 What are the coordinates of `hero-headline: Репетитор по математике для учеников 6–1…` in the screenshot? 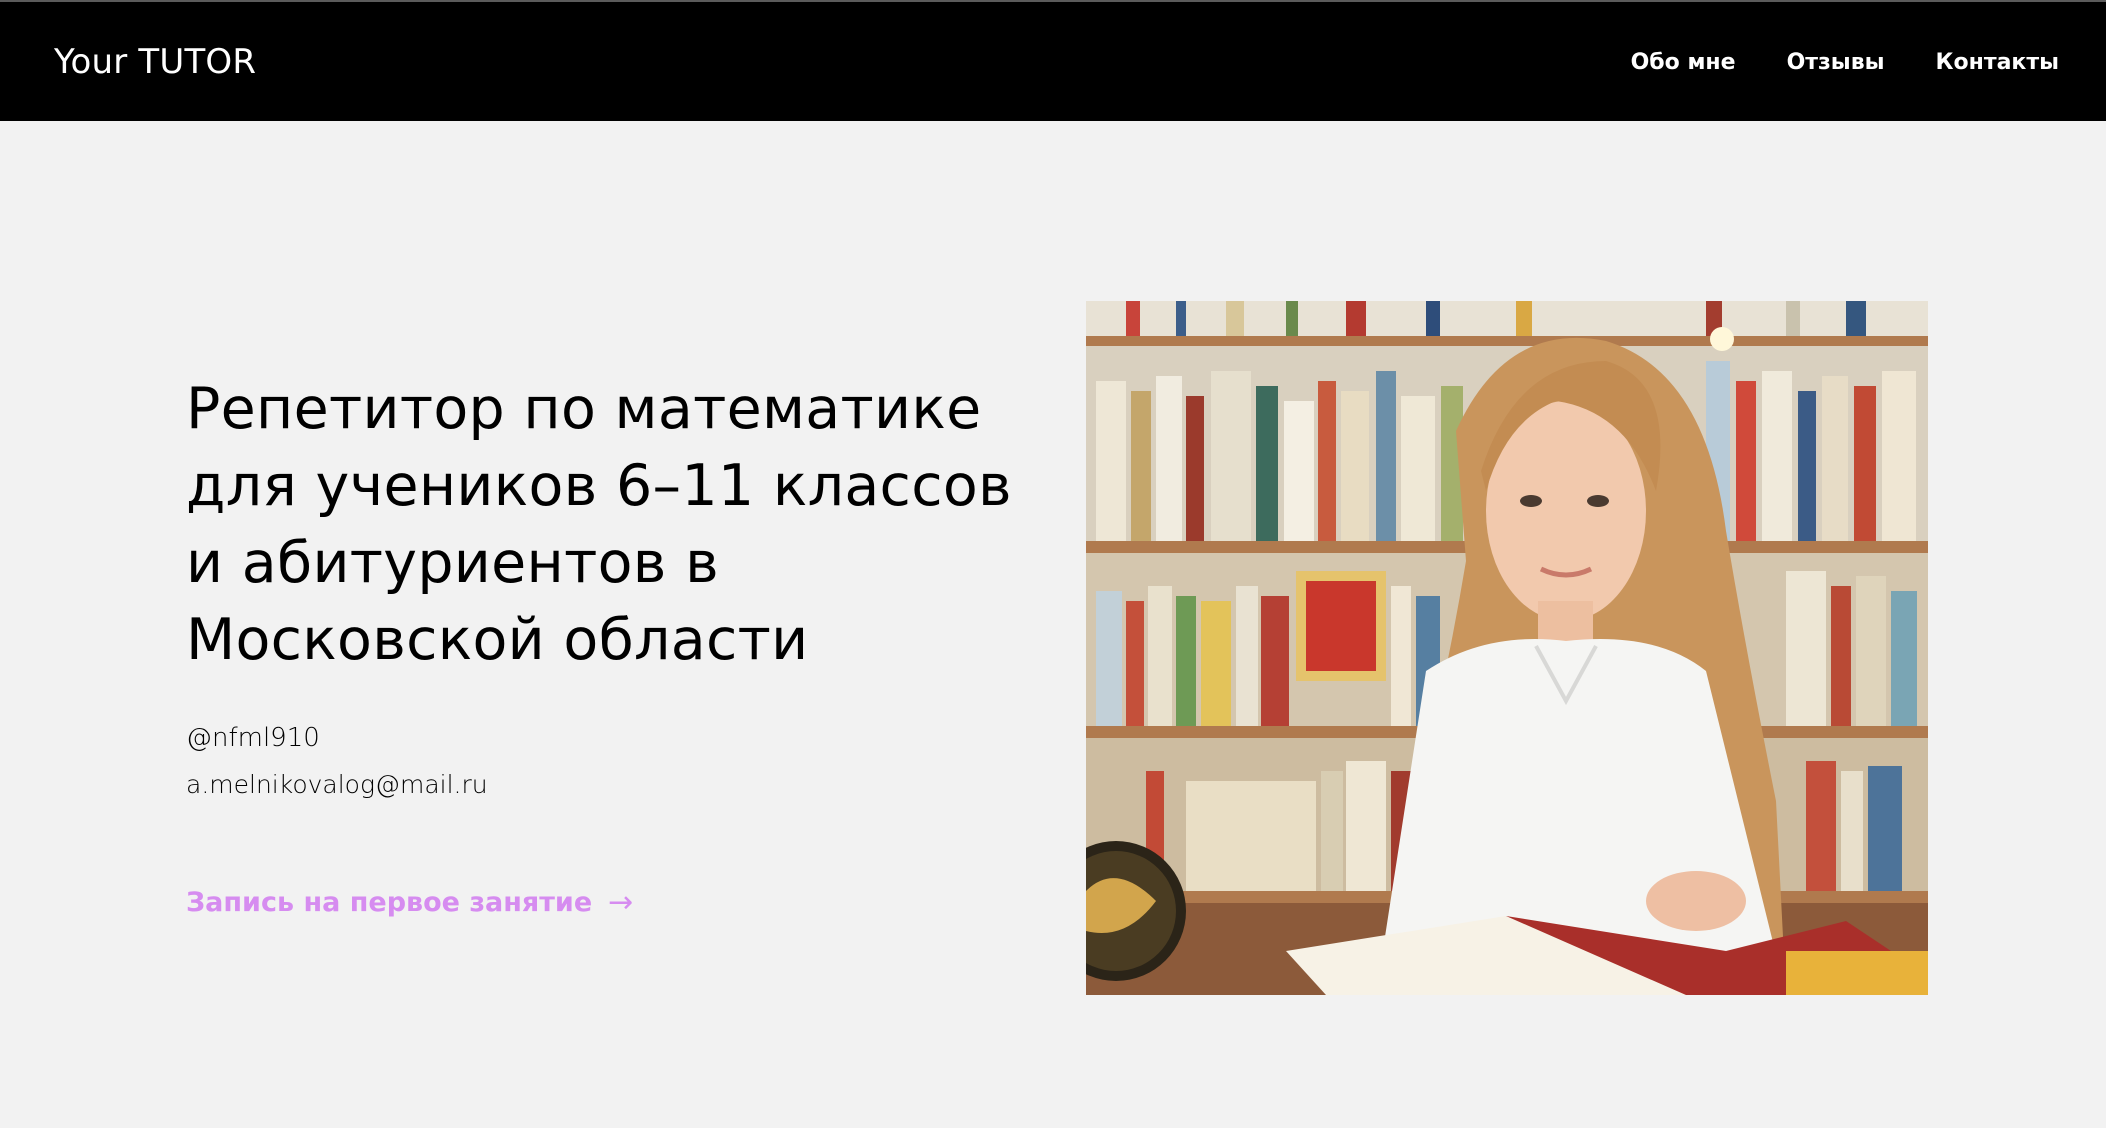 It's located at (599, 524).